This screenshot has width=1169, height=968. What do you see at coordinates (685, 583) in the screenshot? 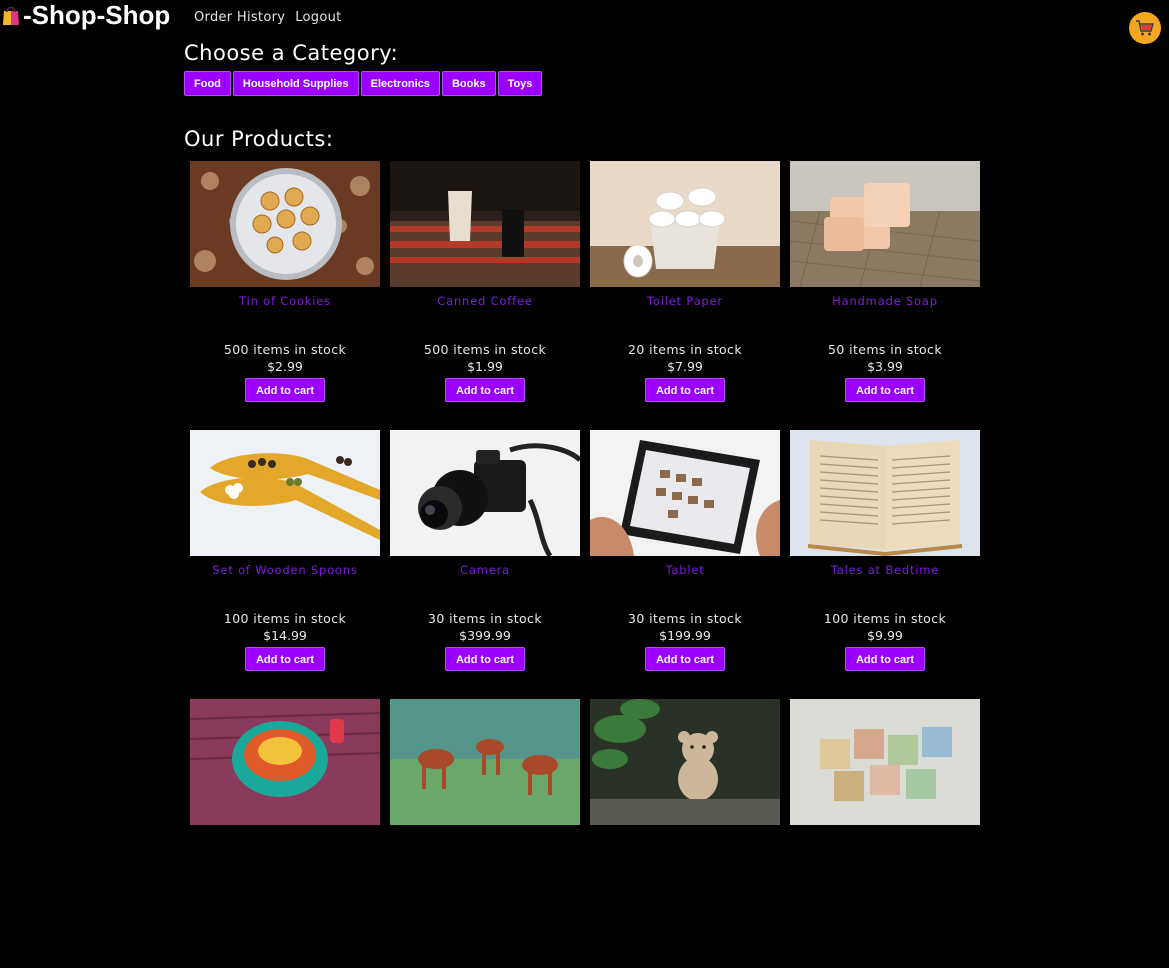
I see `product-name-link: Tablet` at bounding box center [685, 583].